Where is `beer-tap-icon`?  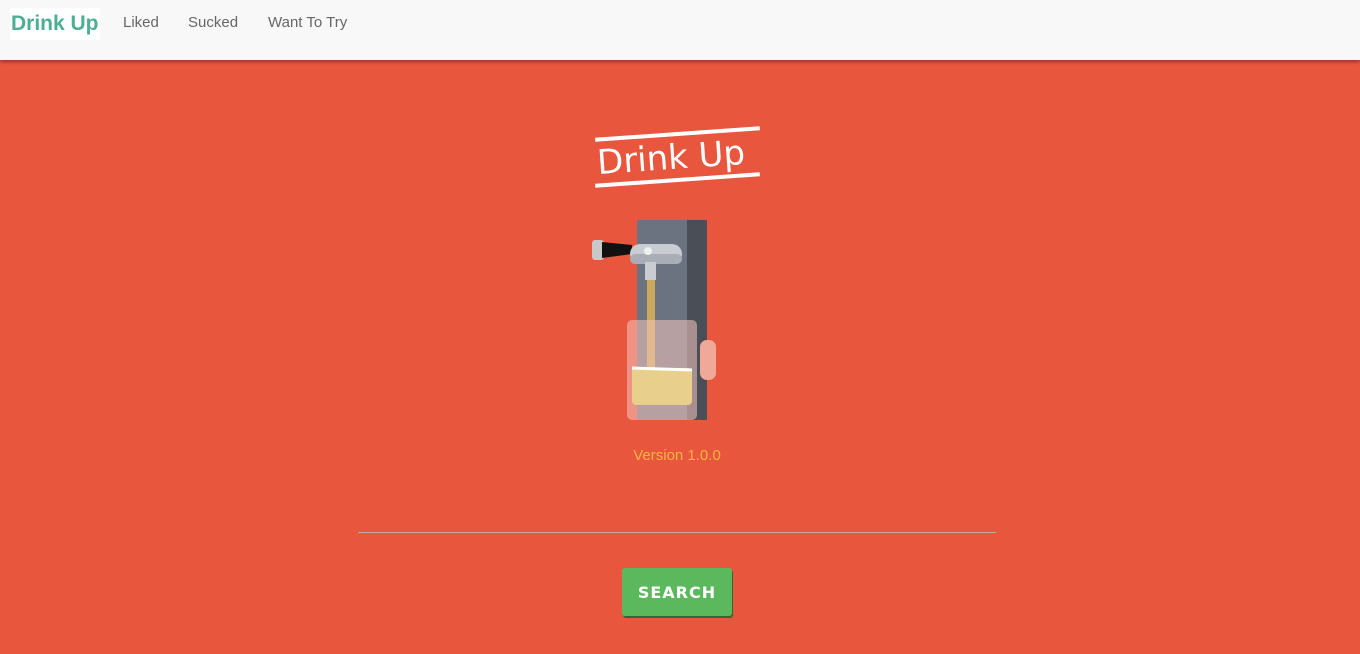 beer-tap-icon is located at coordinates (655, 320).